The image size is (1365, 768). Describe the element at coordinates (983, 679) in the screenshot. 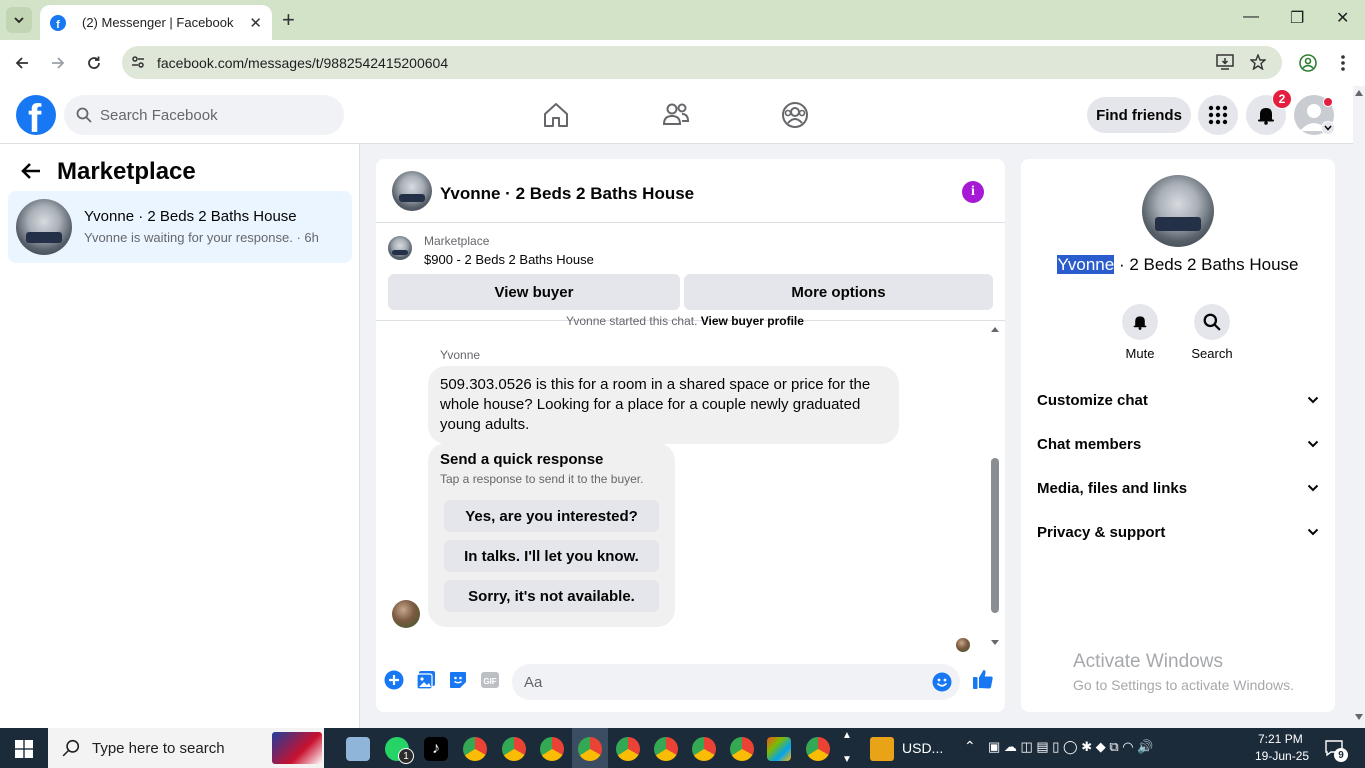

I see `like-thumb-icon` at that location.